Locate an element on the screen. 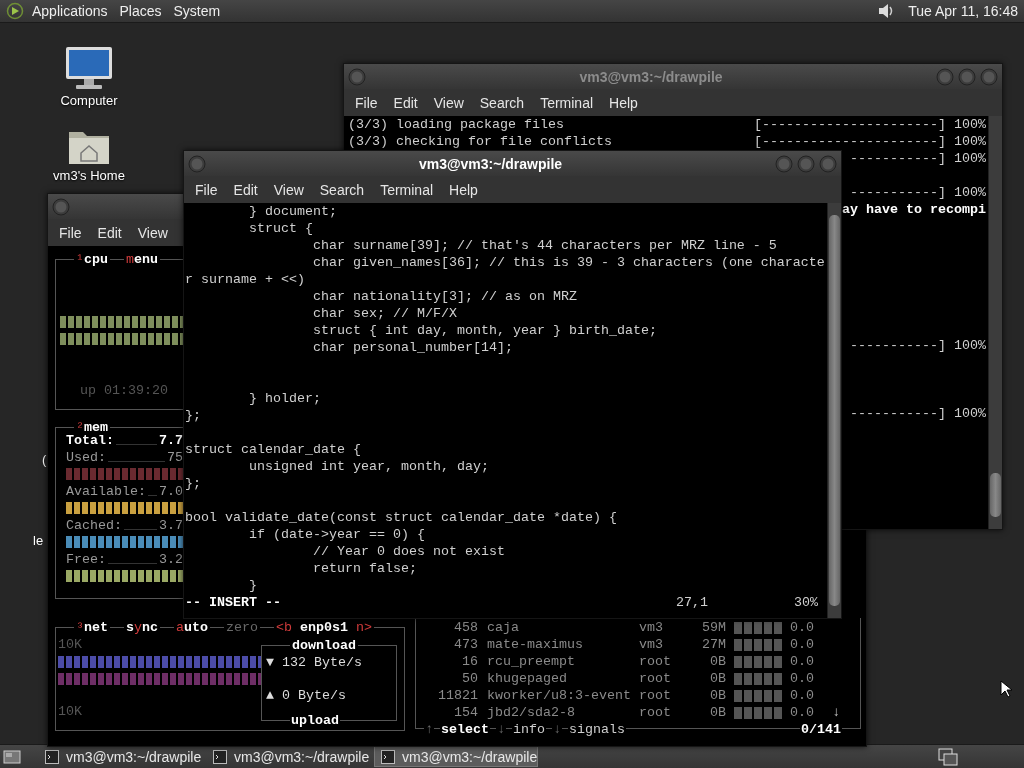  table-cell-text: jbd2/sda2-8 is located at coordinates (531, 712).